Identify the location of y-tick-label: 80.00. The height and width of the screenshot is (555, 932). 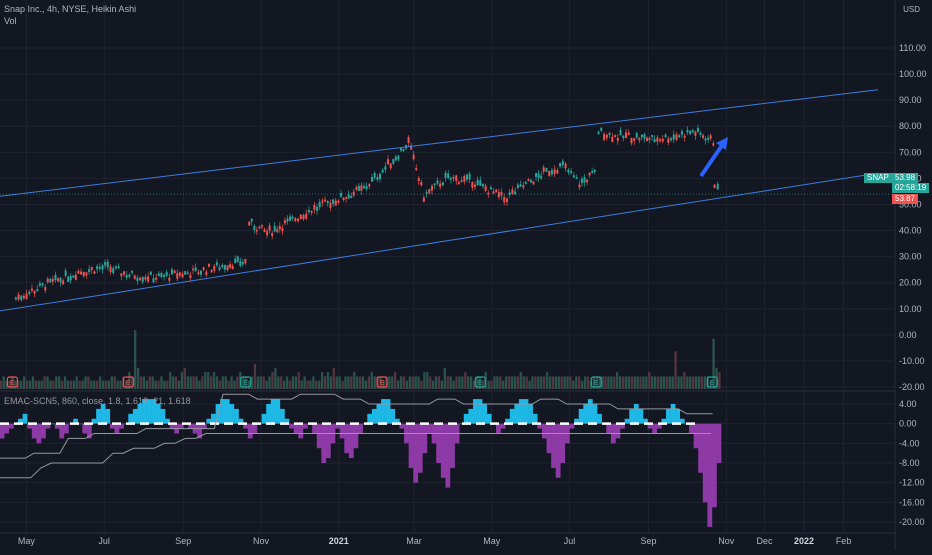
(910, 126).